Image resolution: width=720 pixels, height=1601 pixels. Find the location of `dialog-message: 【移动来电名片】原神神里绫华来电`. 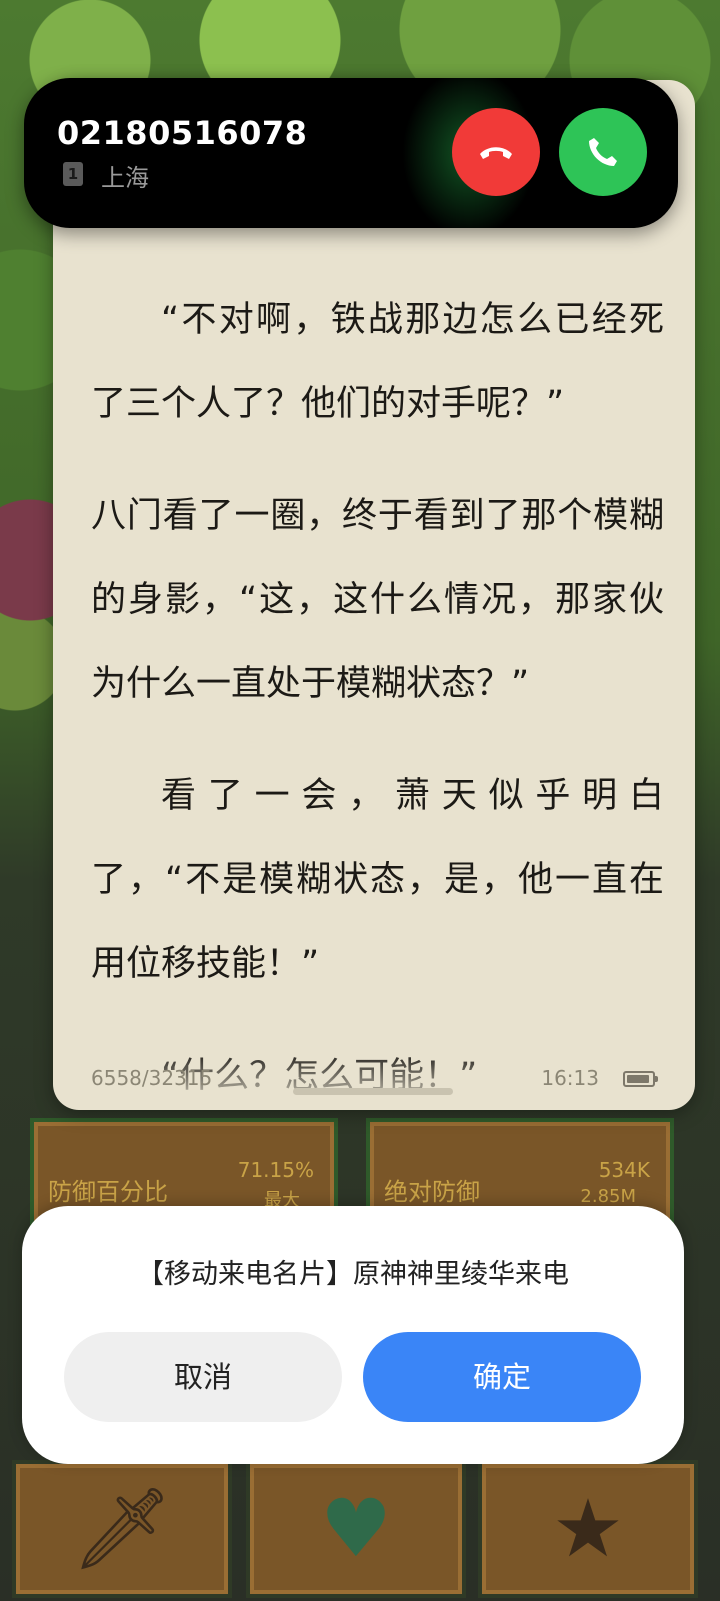

dialog-message: 【移动来电名片】原神神里绫华来电 is located at coordinates (353, 1274).